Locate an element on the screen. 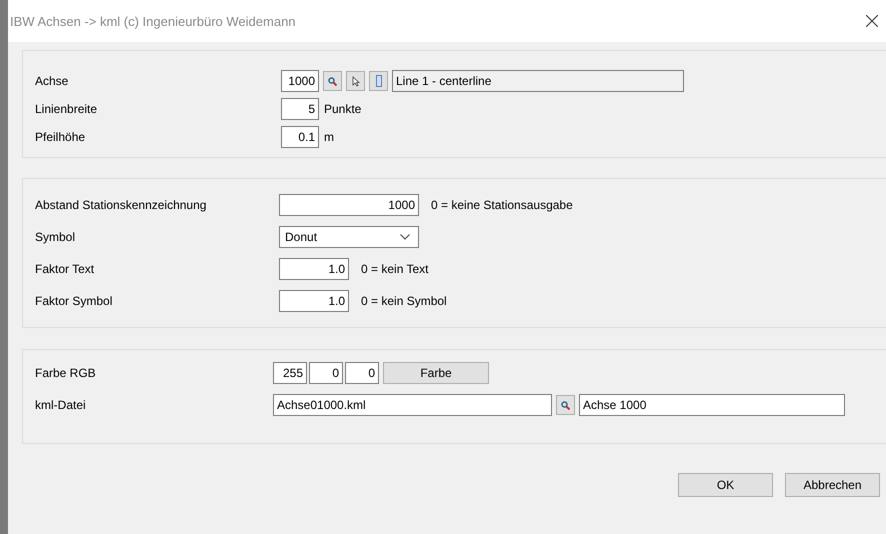 Image resolution: width=886 pixels, height=534 pixels. unit-label: Punkte is located at coordinates (343, 109).